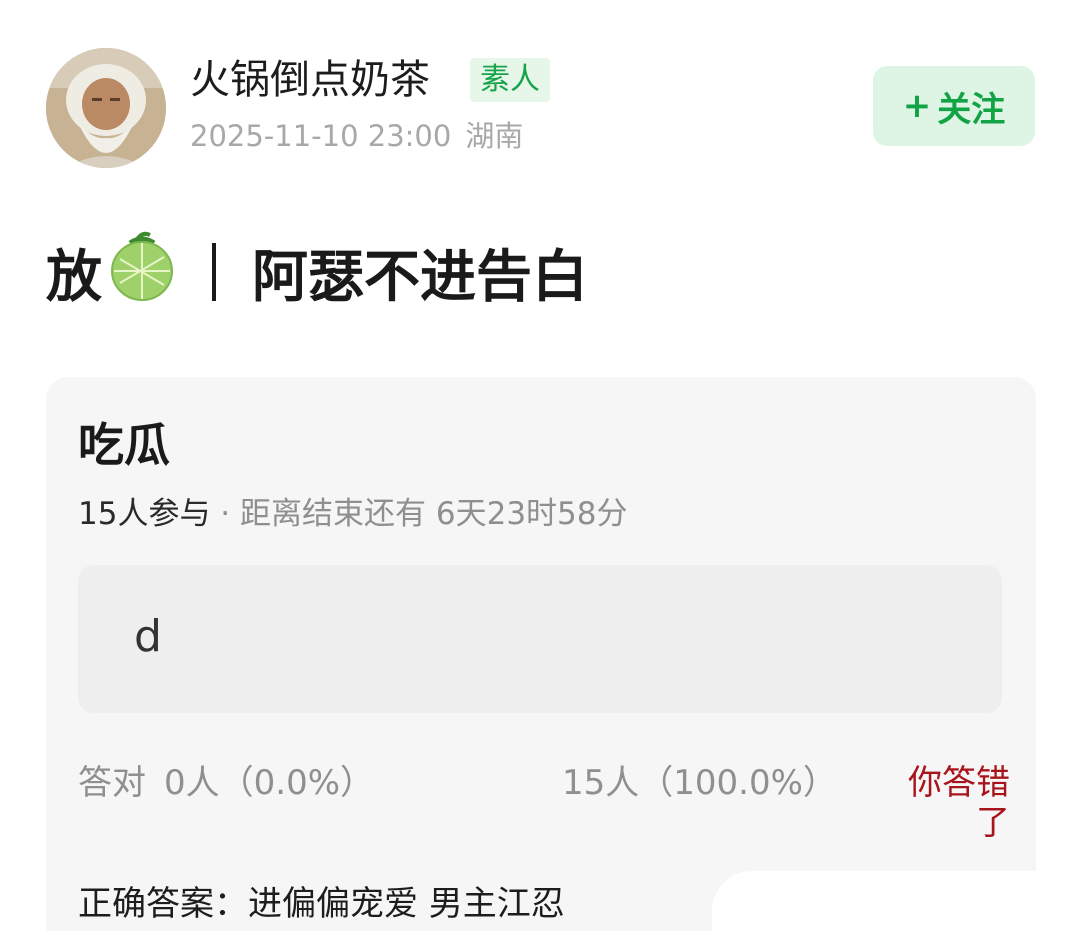 This screenshot has height=931, width=1080. What do you see at coordinates (321, 904) in the screenshot?
I see `correct-answer: 正确答案：进偏偏宠爱 男主江忍` at bounding box center [321, 904].